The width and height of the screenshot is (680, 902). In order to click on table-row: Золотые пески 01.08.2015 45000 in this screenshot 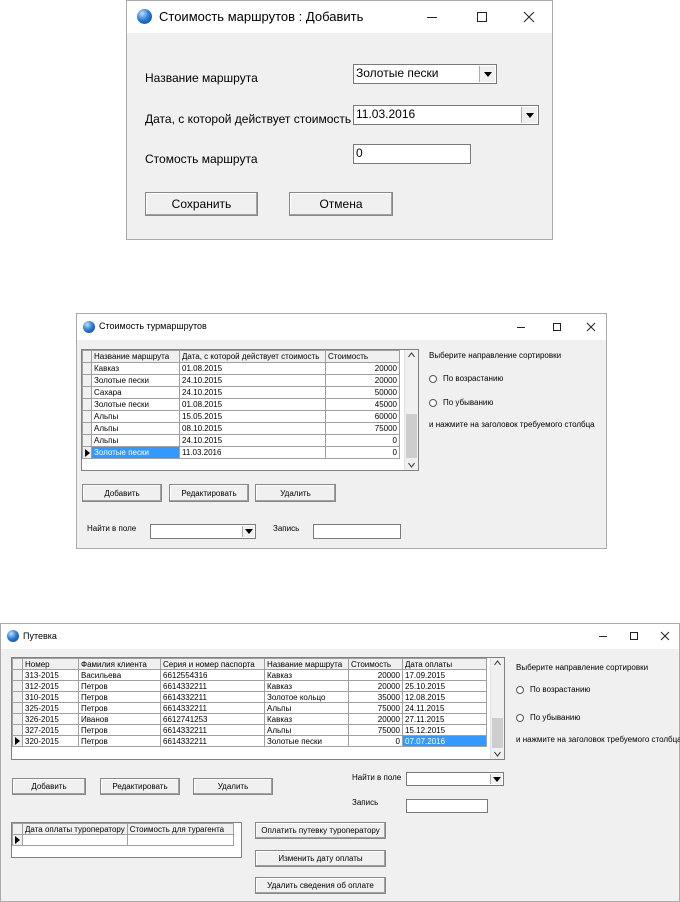, I will do `click(241, 404)`.